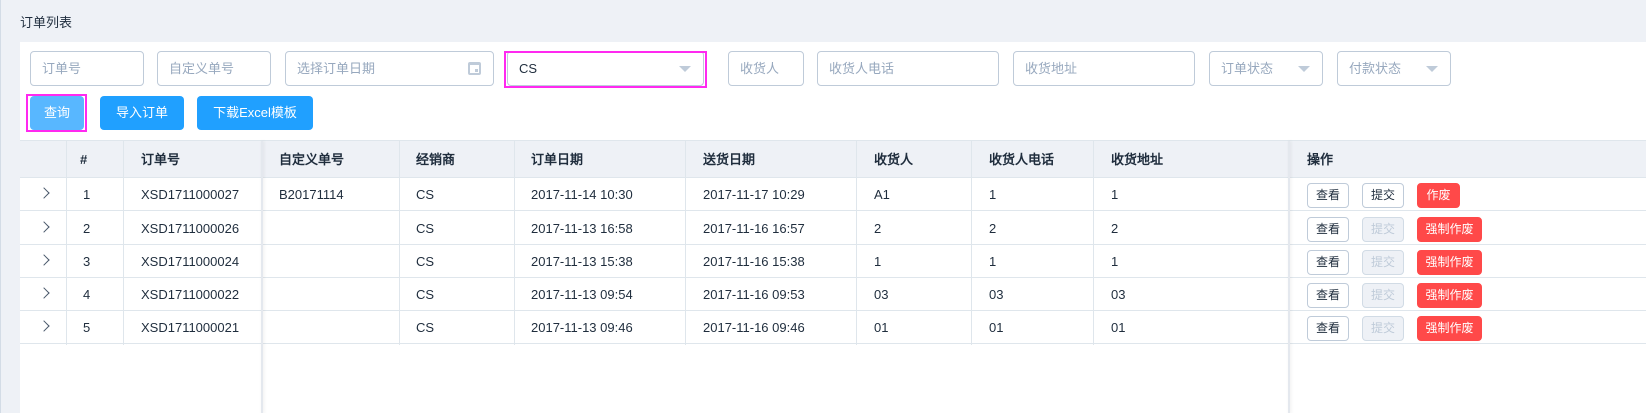 The image size is (1646, 413). I want to click on order-status-select: 订单状态, so click(1266, 68).